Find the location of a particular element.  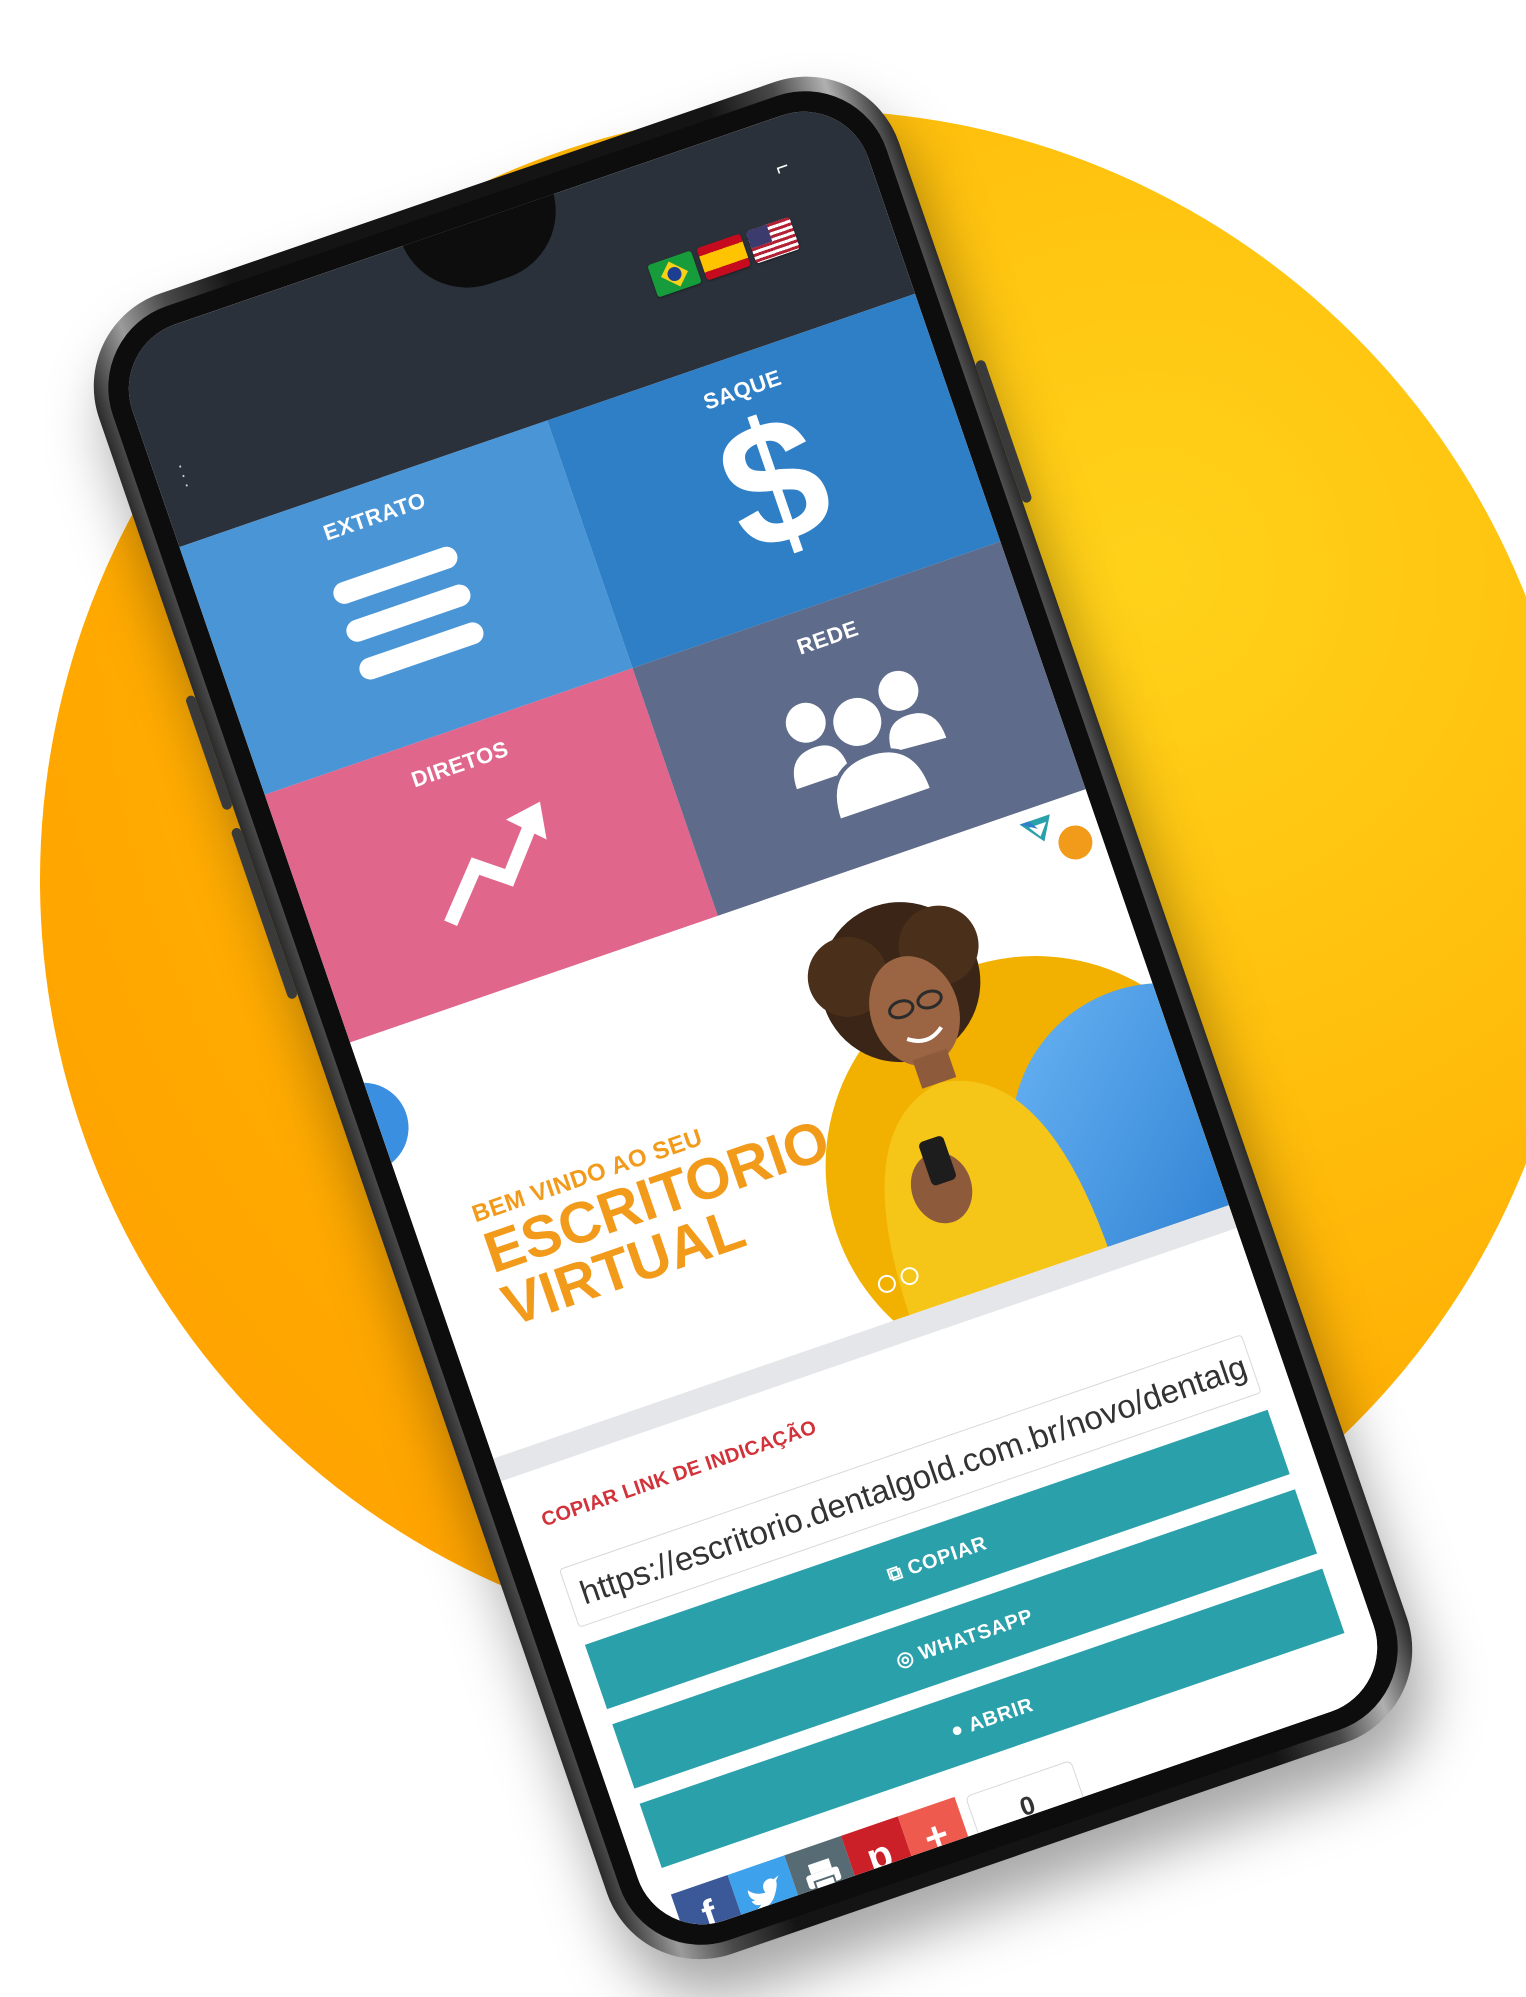

open-icon: ● is located at coordinates (957, 1730).